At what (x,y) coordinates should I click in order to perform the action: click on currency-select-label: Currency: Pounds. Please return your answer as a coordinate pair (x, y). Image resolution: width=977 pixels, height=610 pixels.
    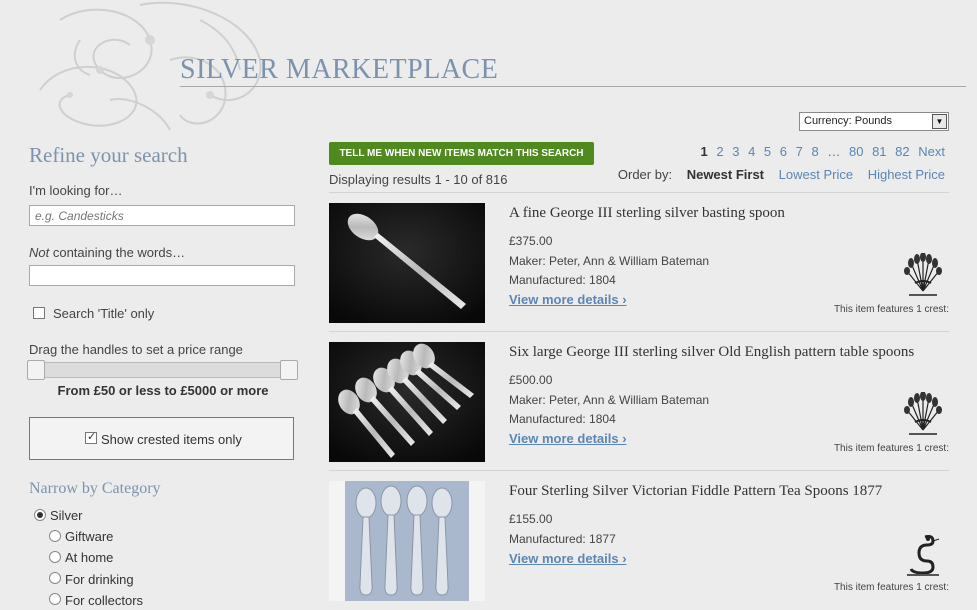
    Looking at the image, I should click on (848, 121).